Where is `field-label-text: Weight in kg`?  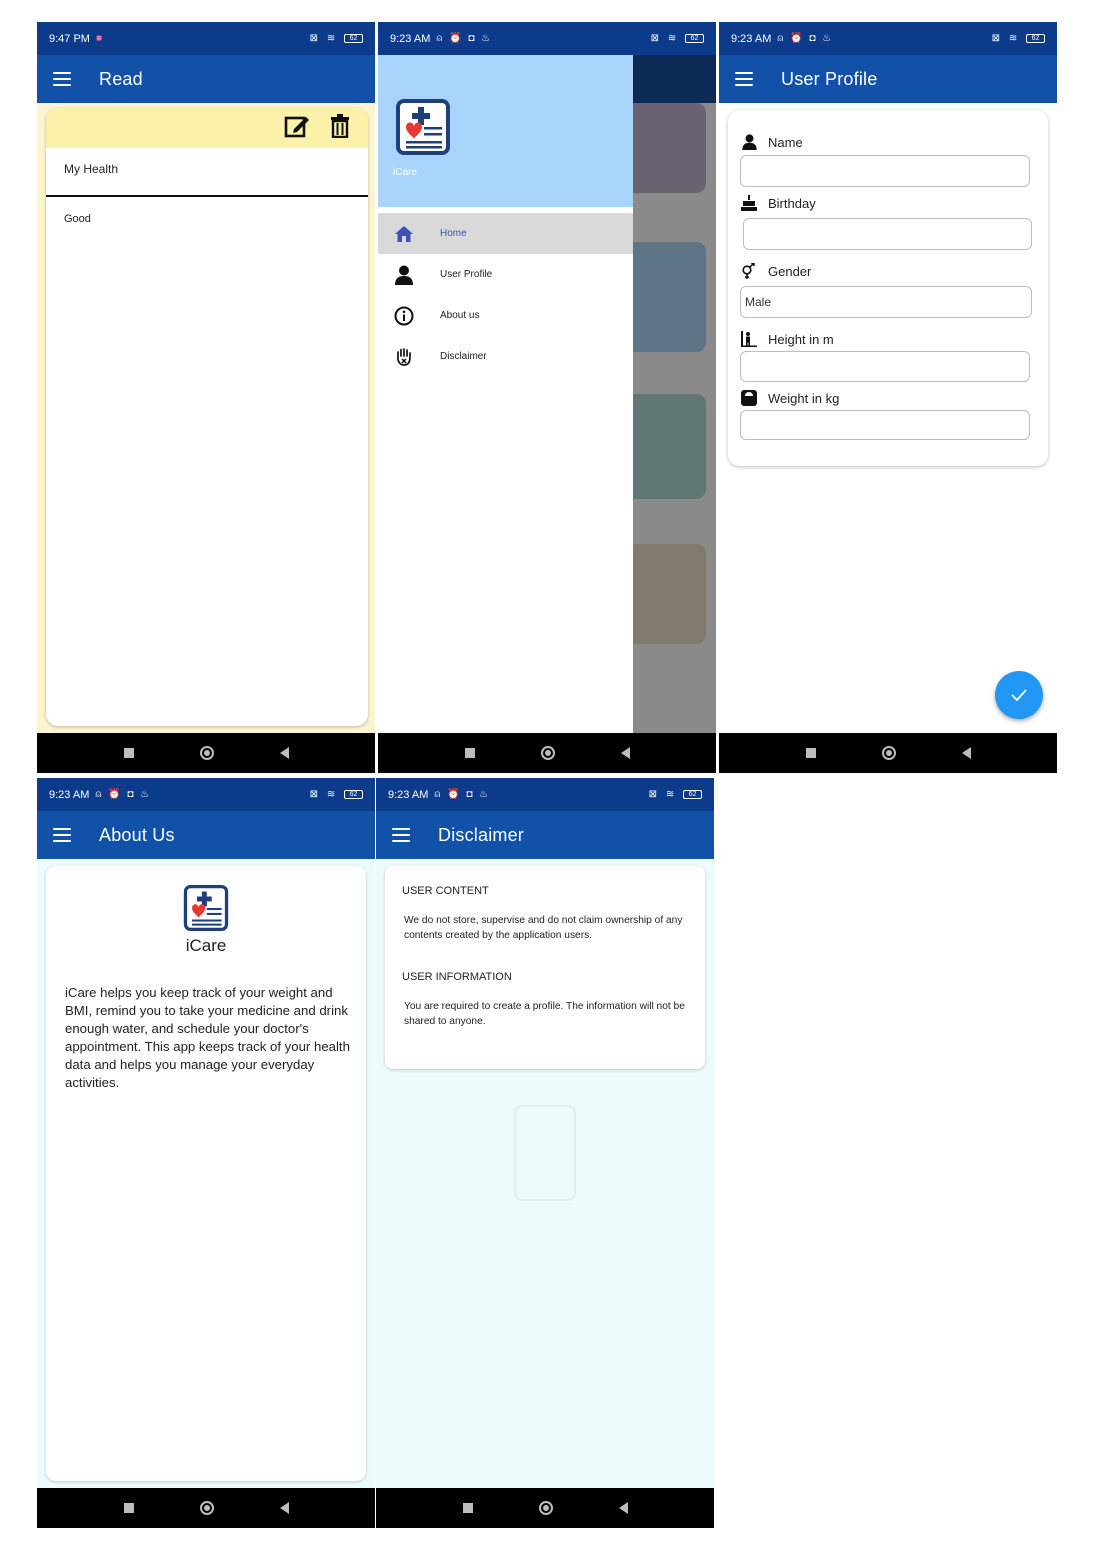 field-label-text: Weight in kg is located at coordinates (804, 398).